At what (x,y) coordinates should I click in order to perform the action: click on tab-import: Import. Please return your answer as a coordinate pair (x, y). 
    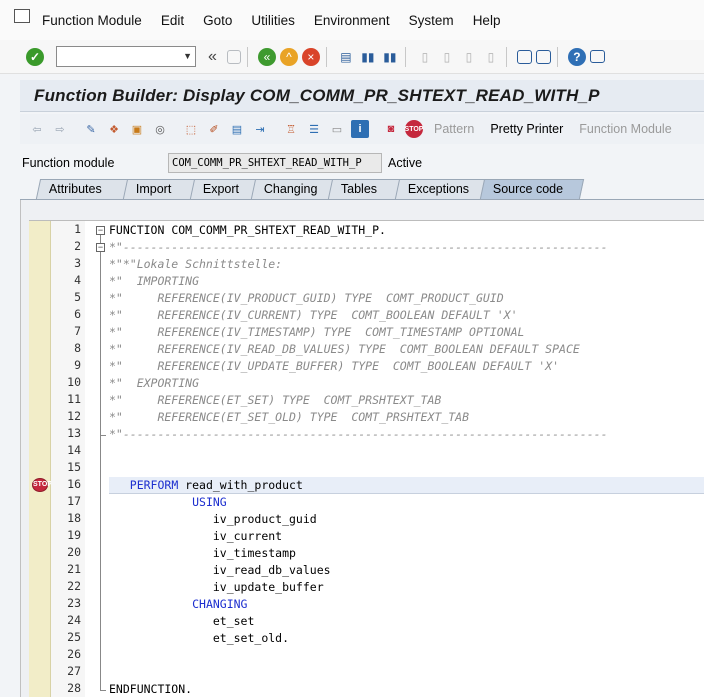
    Looking at the image, I should click on (161, 189).